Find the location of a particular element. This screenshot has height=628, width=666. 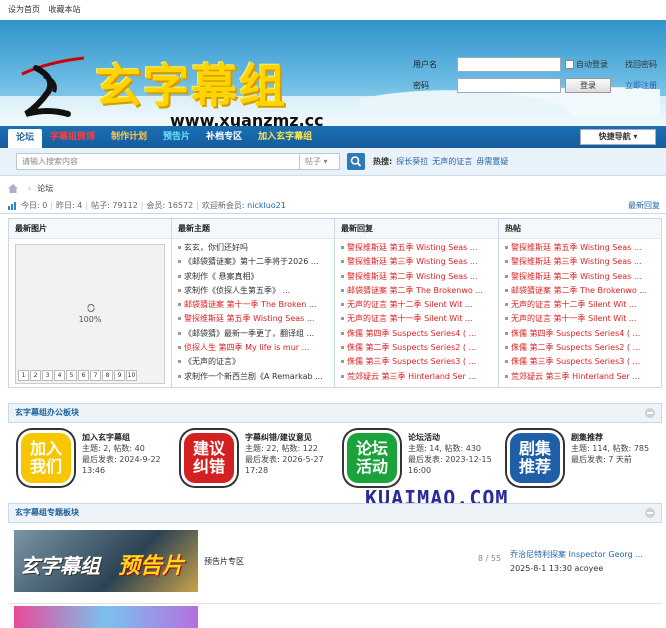

pager-button: 8 is located at coordinates (107, 375).